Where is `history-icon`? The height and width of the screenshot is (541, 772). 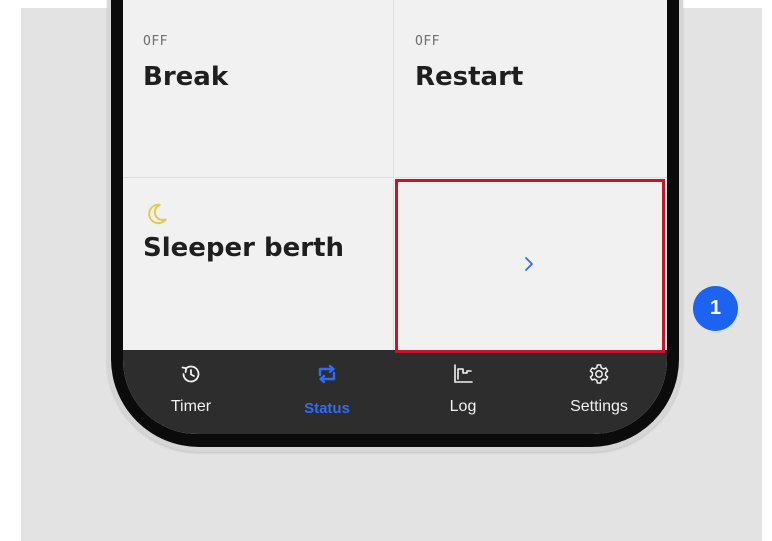 history-icon is located at coordinates (190, 374).